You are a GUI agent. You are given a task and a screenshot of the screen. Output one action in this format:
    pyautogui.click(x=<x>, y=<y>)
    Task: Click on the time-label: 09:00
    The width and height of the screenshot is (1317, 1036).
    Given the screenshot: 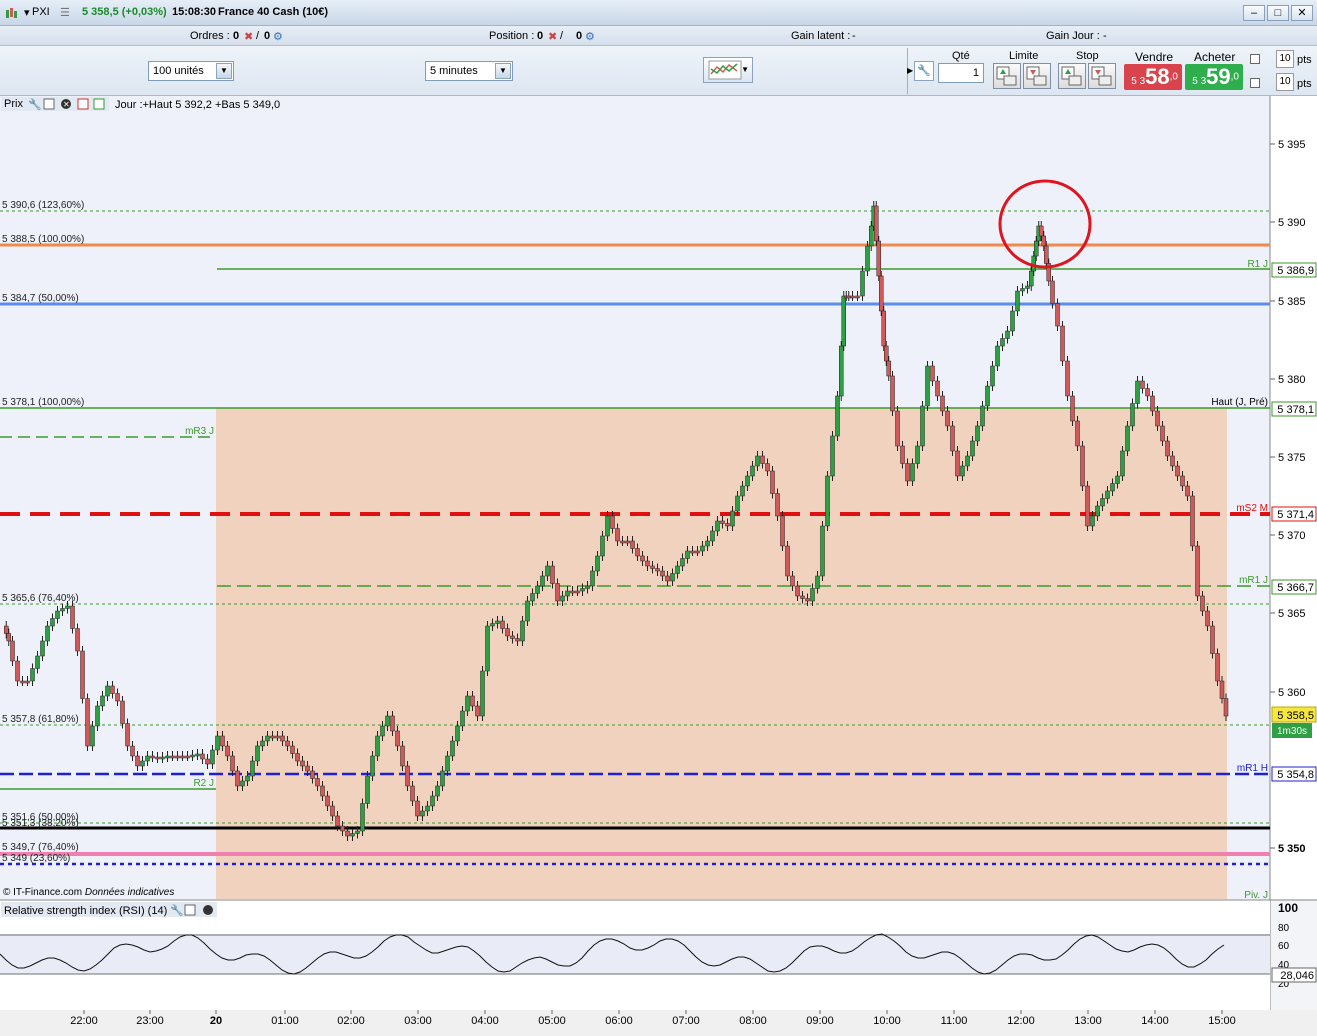 What is the action you would take?
    pyautogui.click(x=820, y=1021)
    